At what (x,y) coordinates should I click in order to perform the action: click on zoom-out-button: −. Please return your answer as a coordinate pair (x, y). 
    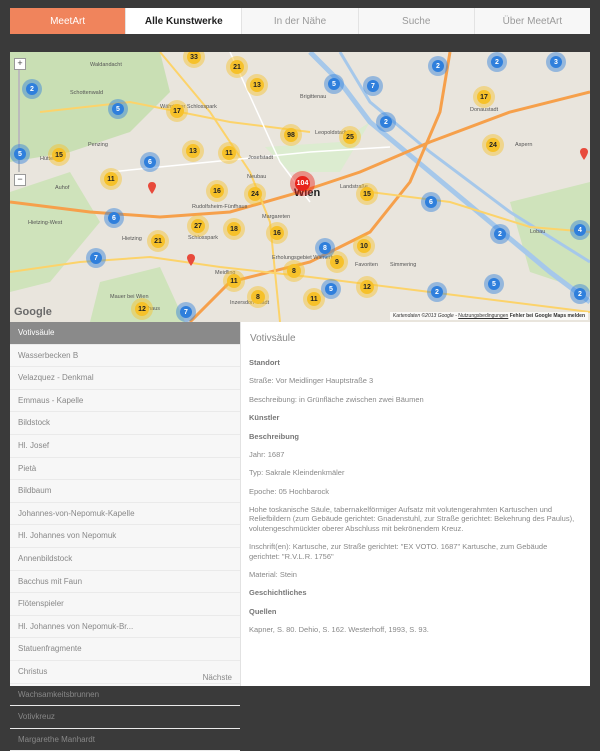
    Looking at the image, I should click on (20, 180).